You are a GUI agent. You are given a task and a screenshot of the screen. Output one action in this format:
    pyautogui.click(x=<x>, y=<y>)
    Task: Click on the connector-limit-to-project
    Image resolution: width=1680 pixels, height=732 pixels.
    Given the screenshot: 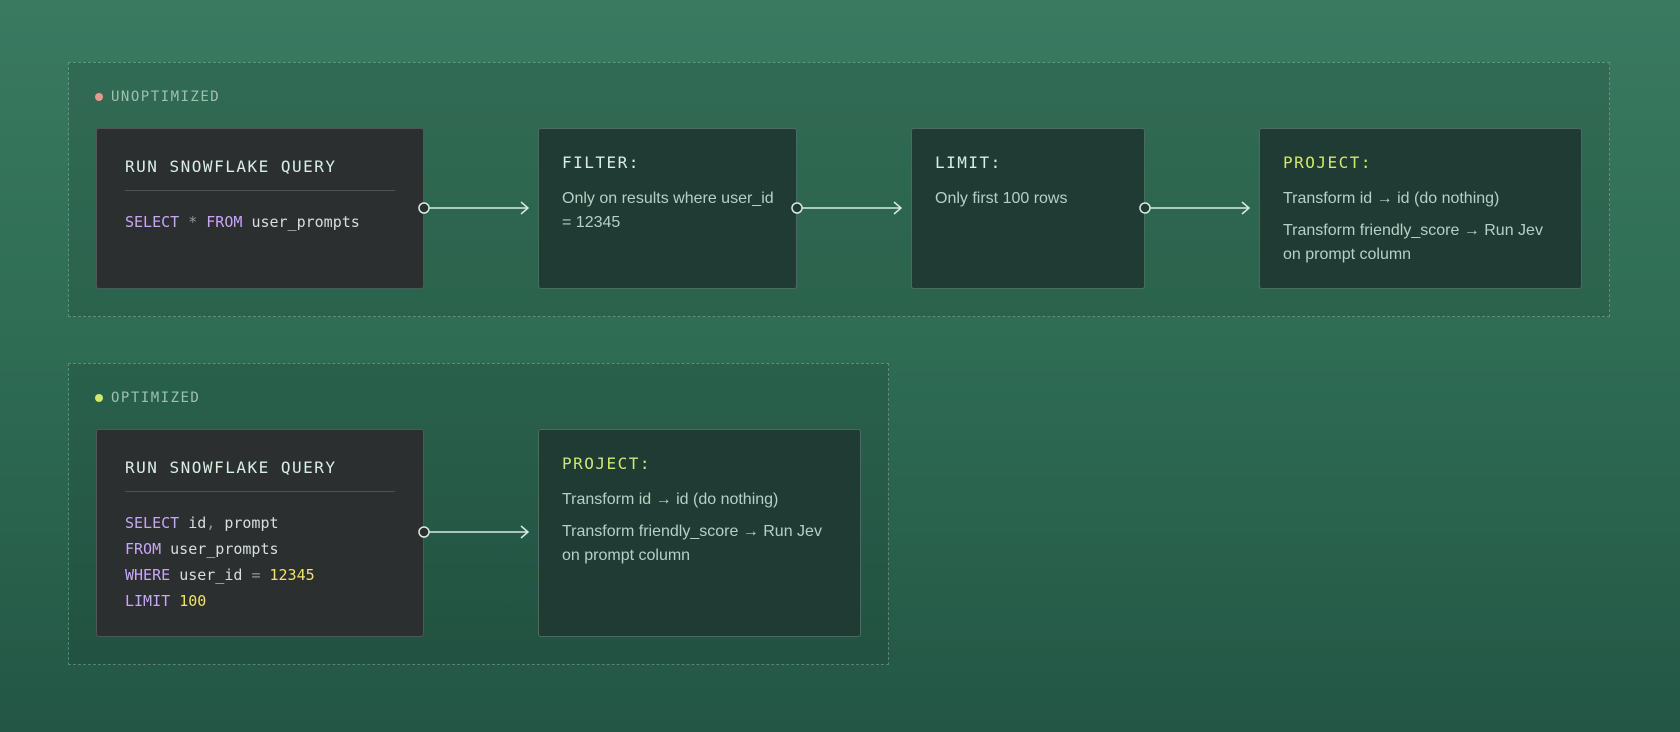 What is the action you would take?
    pyautogui.click(x=1195, y=208)
    